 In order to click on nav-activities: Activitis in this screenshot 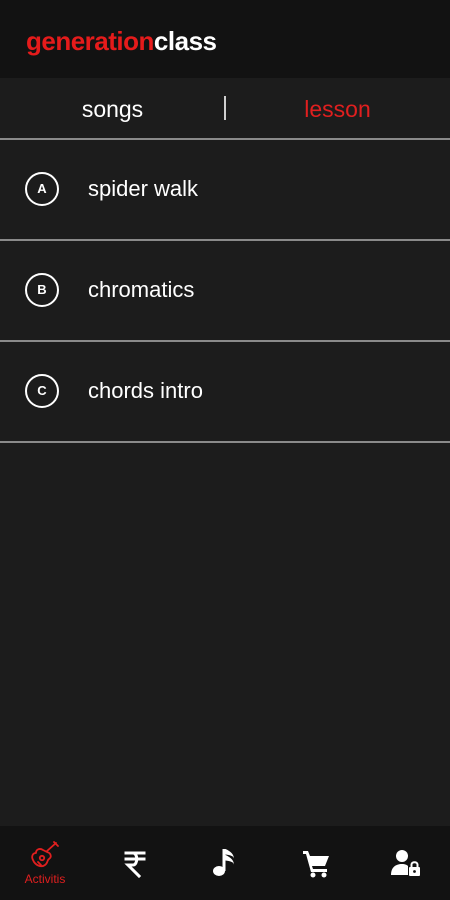, I will do `click(45, 863)`.